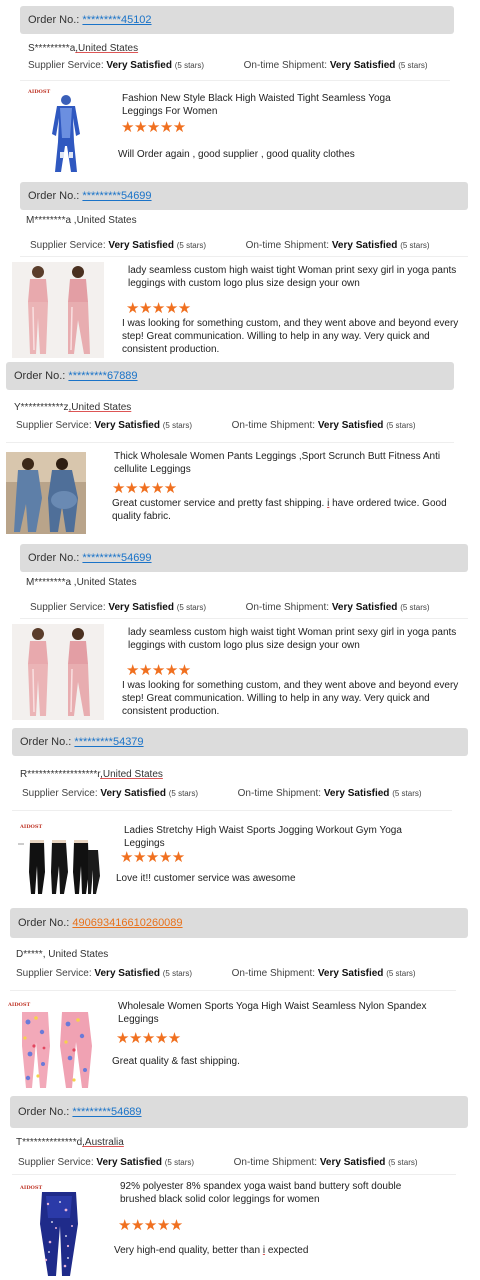  Describe the element at coordinates (48, 1230) in the screenshot. I see `galaxy-leggings-icon: AIDOST` at that location.